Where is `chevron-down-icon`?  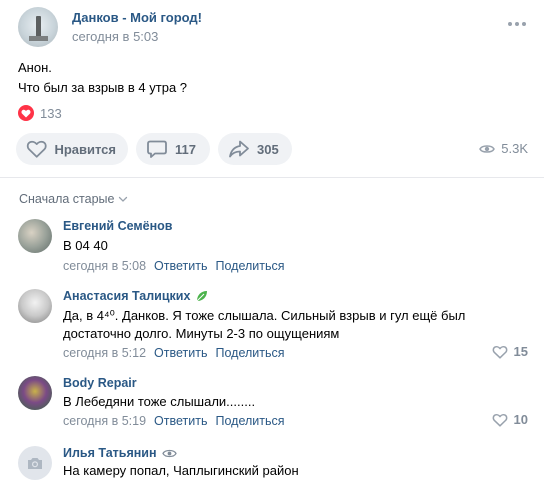 chevron-down-icon is located at coordinates (123, 199).